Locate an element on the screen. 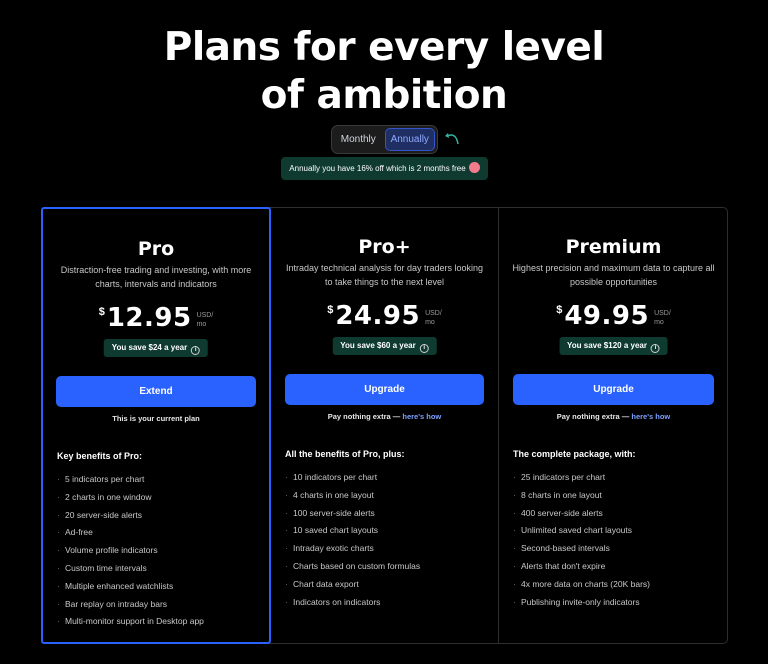  page-title: Plans for every level of ambition is located at coordinates (384, 72).